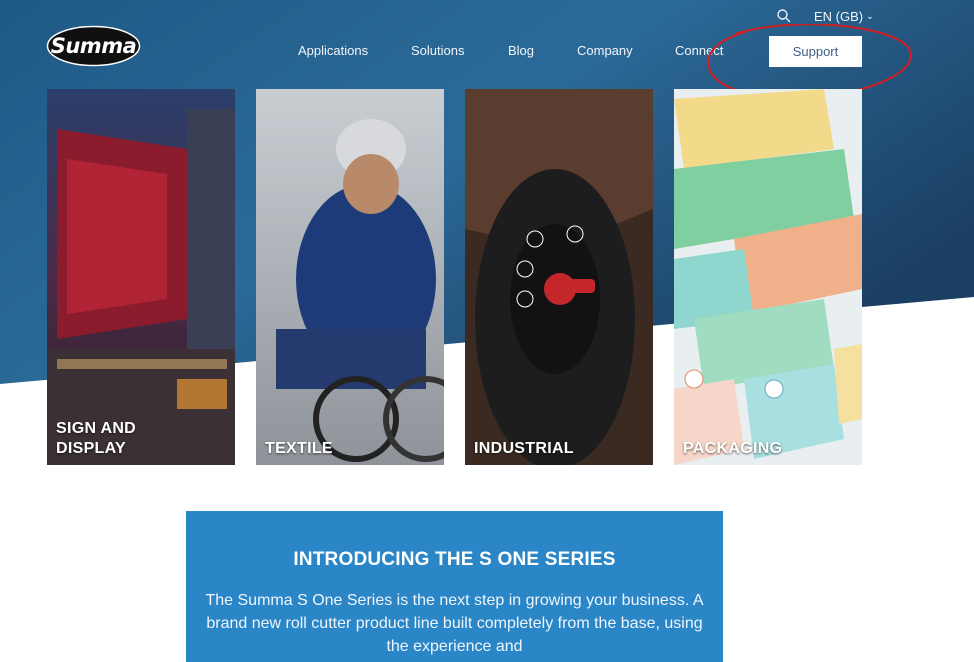 This screenshot has height=662, width=974. What do you see at coordinates (437, 50) in the screenshot?
I see `nav-item-solutions: Solutions` at bounding box center [437, 50].